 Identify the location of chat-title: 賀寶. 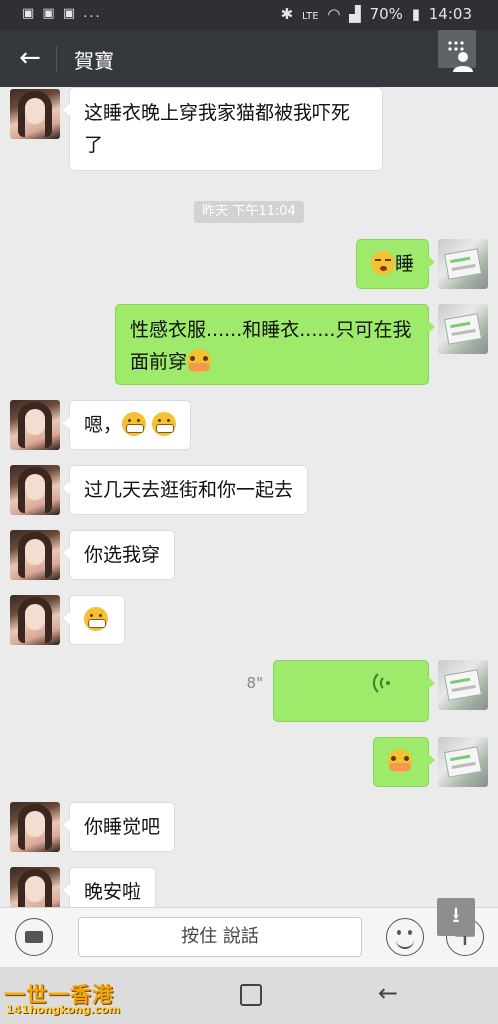
(94, 61).